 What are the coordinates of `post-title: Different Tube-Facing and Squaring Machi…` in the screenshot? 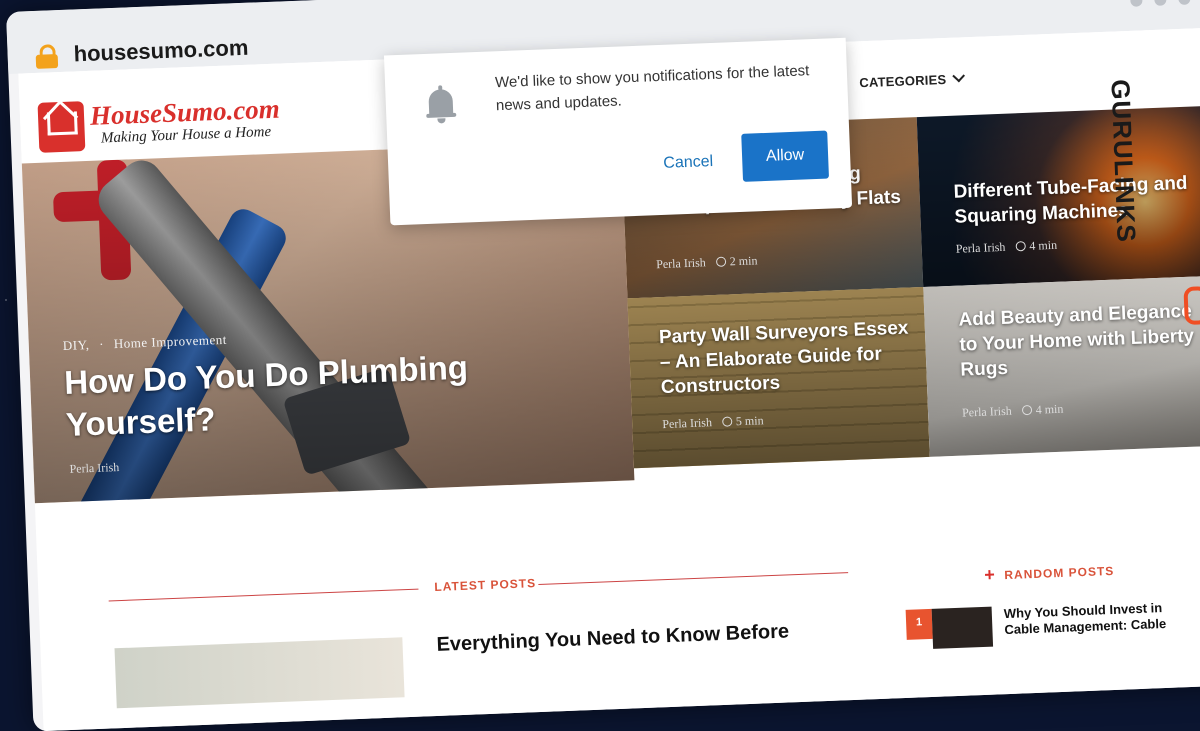 It's located at (1076, 200).